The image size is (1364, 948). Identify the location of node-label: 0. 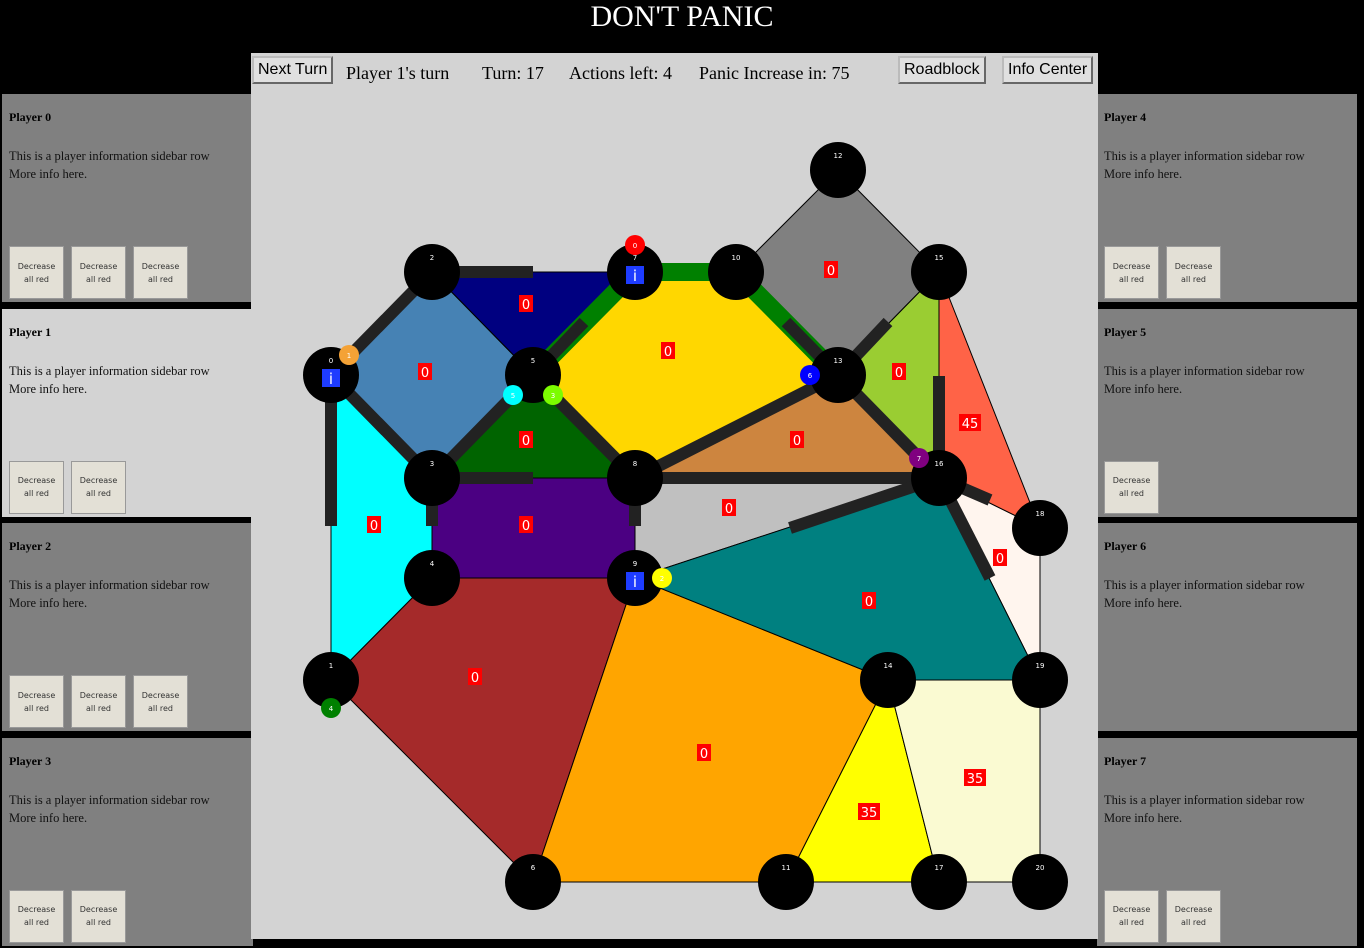
(331, 361).